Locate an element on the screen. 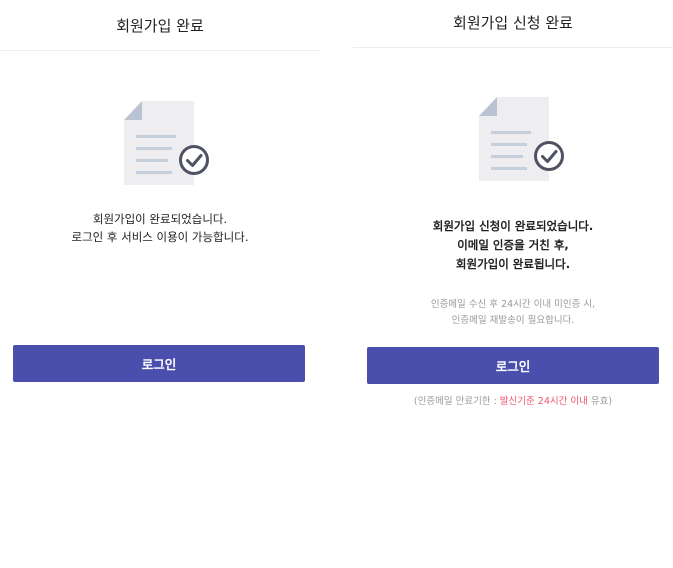 Image resolution: width=673 pixels, height=568 pixels. message-line: 회원가입 신청이 완료되었습니다. is located at coordinates (513, 226).